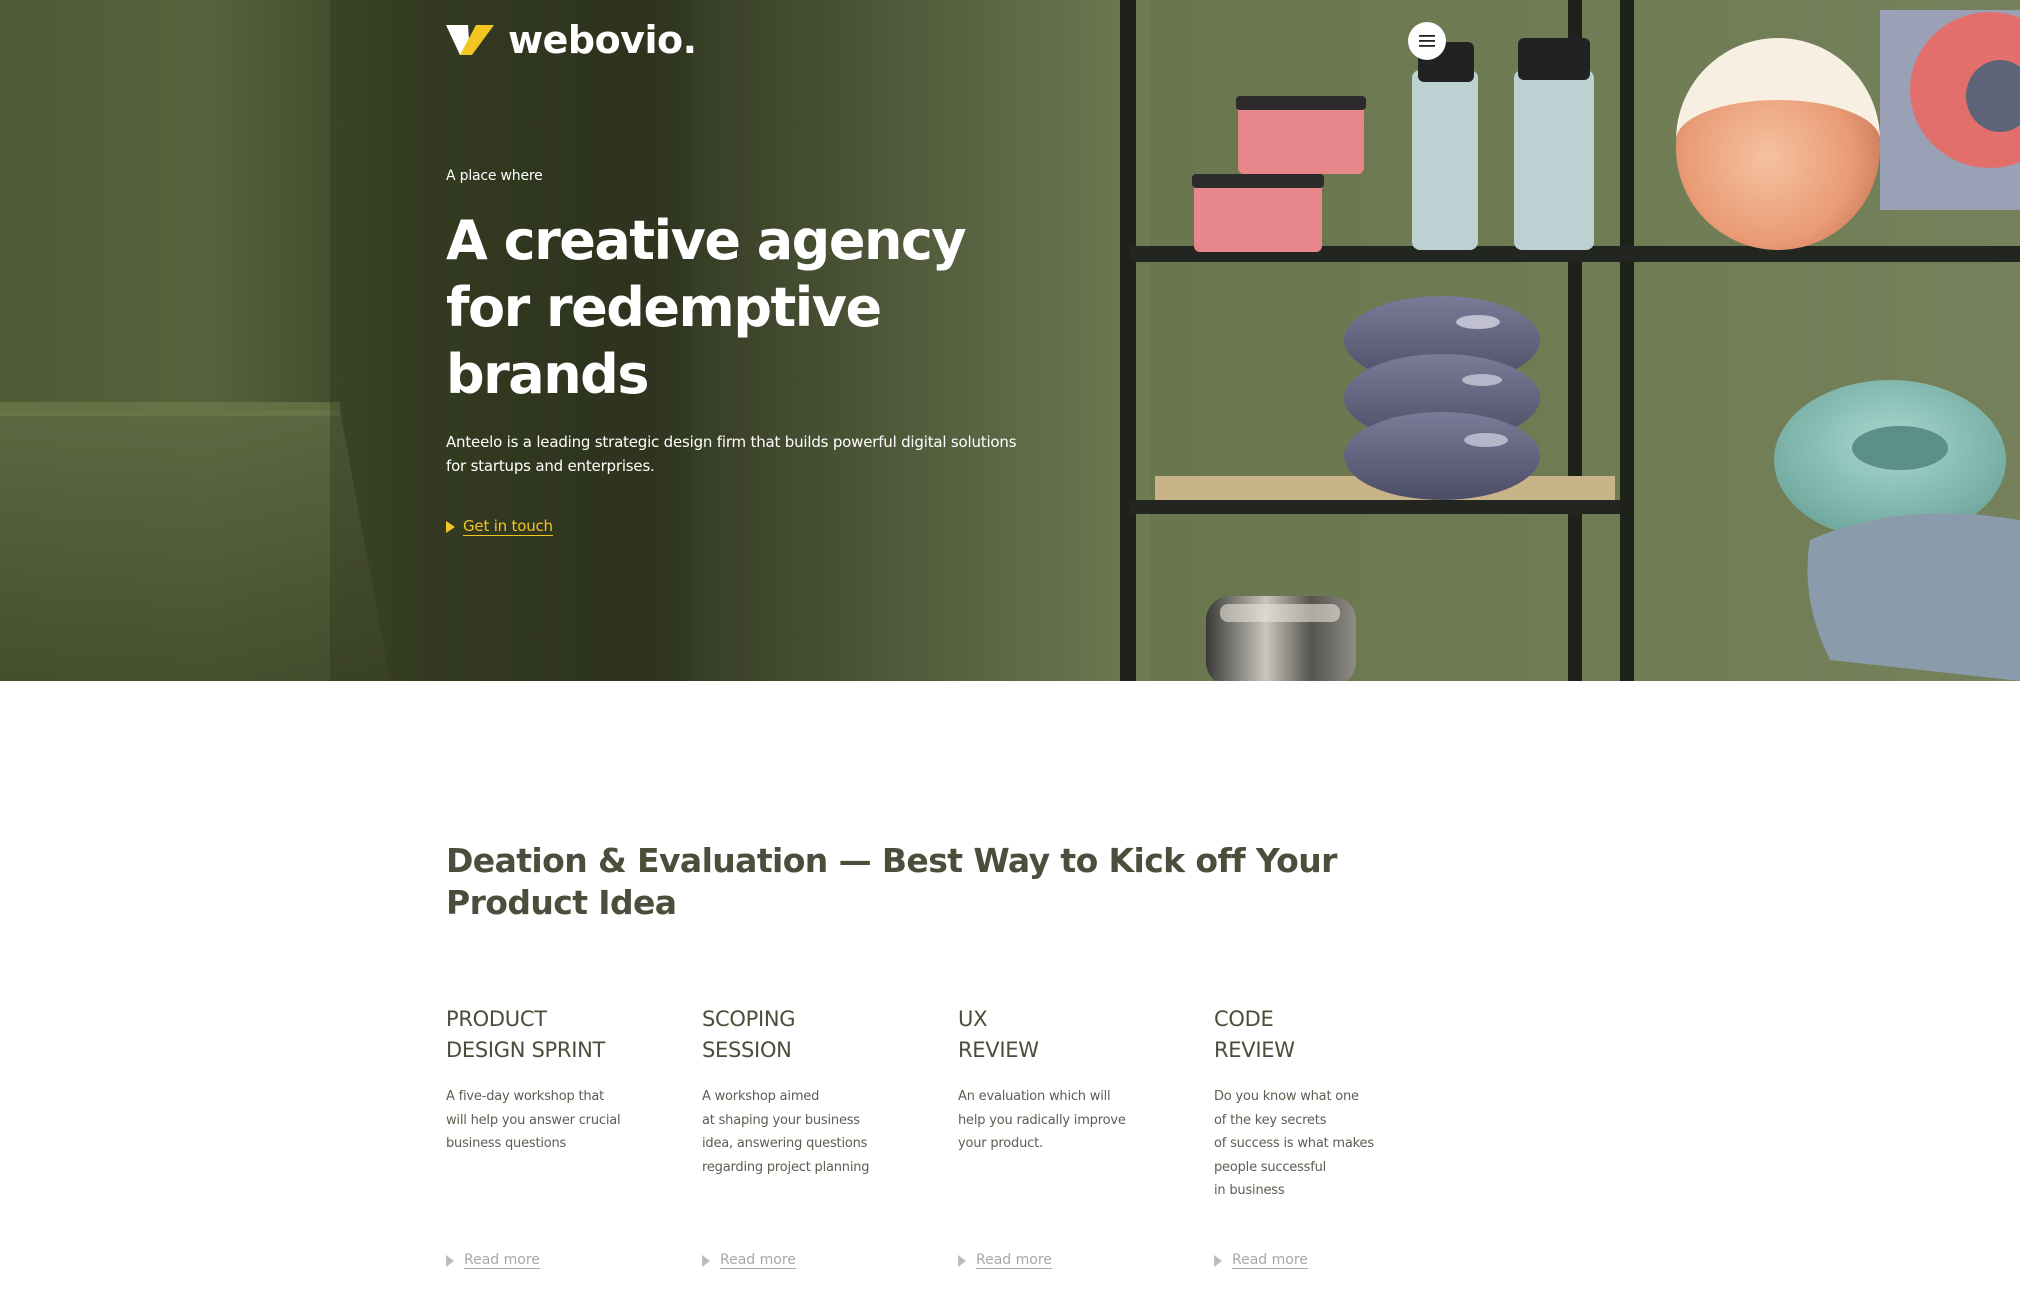 Image resolution: width=2020 pixels, height=1297 pixels. I want to click on brand-logo: webovio., so click(571, 40).